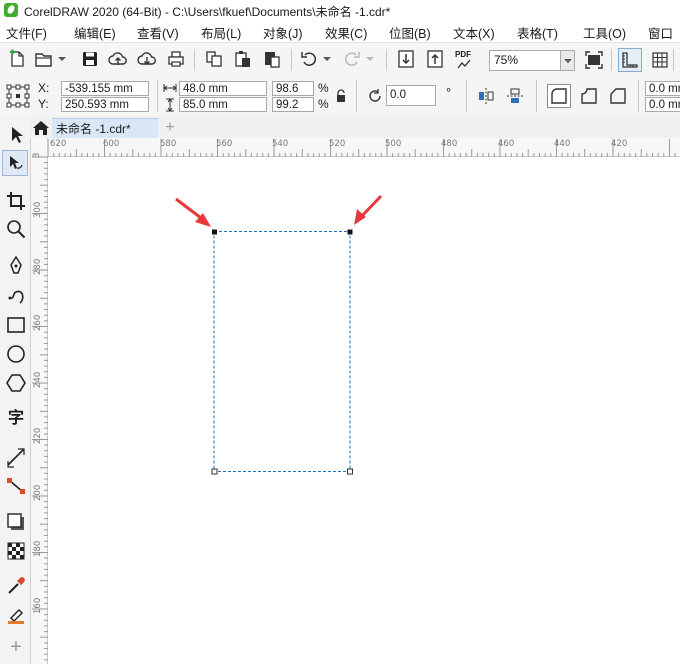 This screenshot has width=680, height=664. Describe the element at coordinates (16, 457) in the screenshot. I see `parallel-dimension-tool-icon` at that location.